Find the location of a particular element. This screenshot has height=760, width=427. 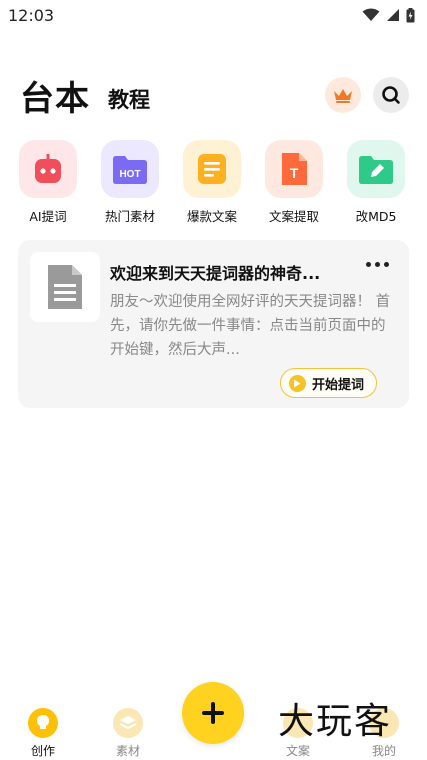

edit-folder-icon is located at coordinates (376, 170).